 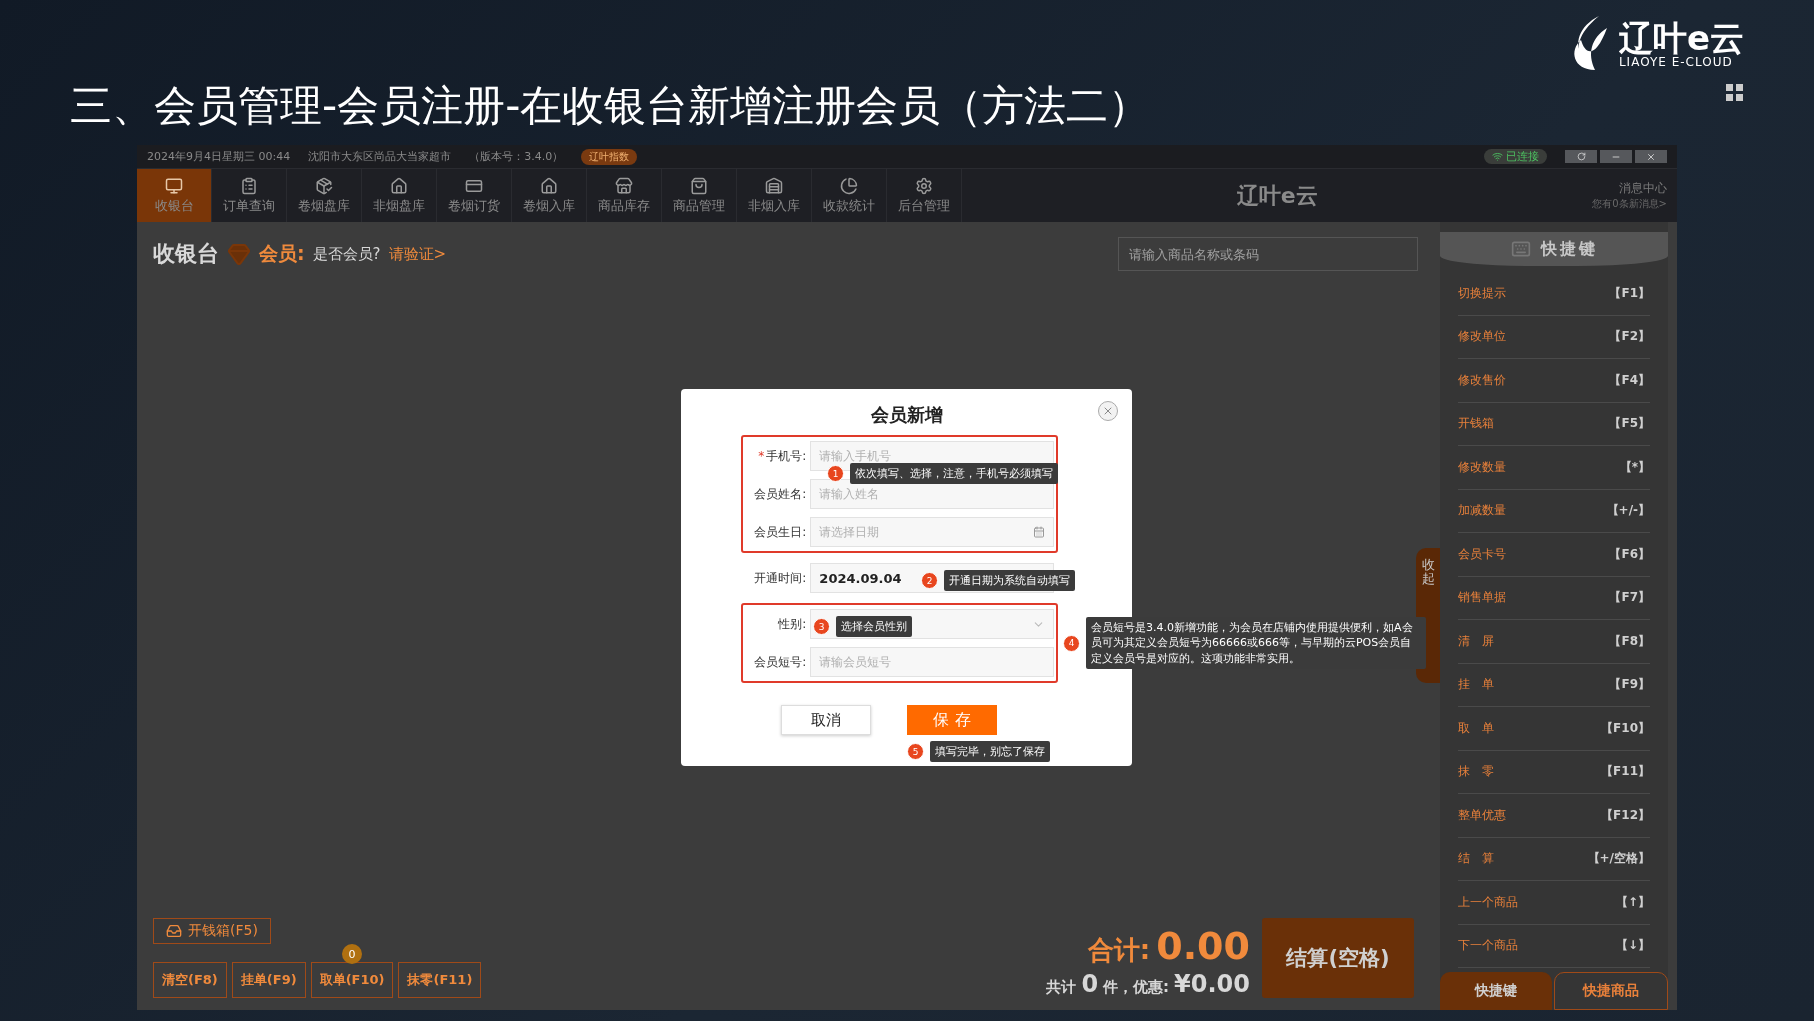 I want to click on shortcut-key: 【↓】, so click(x=1632, y=946).